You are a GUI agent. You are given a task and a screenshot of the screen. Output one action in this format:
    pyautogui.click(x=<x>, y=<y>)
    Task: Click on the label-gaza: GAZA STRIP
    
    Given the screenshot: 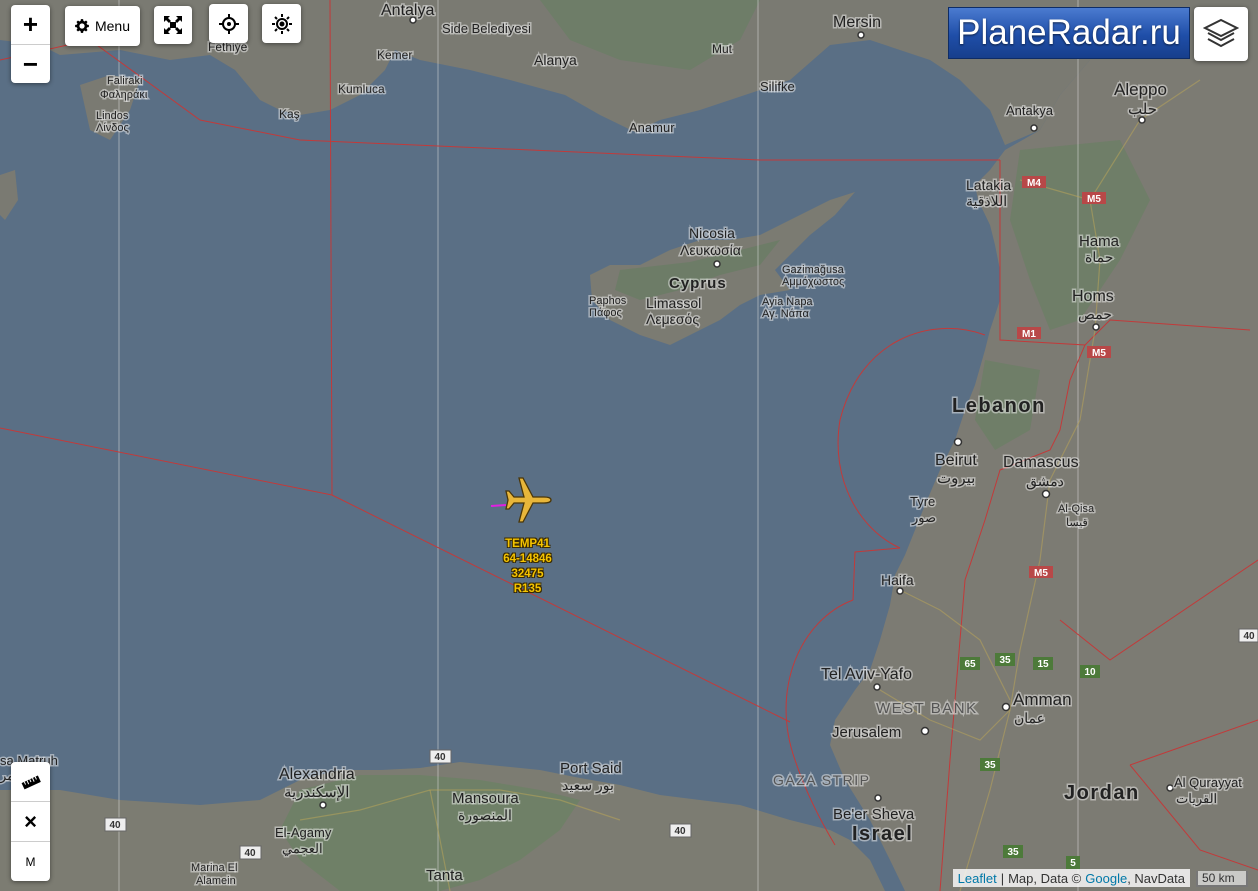 What is the action you would take?
    pyautogui.click(x=821, y=780)
    